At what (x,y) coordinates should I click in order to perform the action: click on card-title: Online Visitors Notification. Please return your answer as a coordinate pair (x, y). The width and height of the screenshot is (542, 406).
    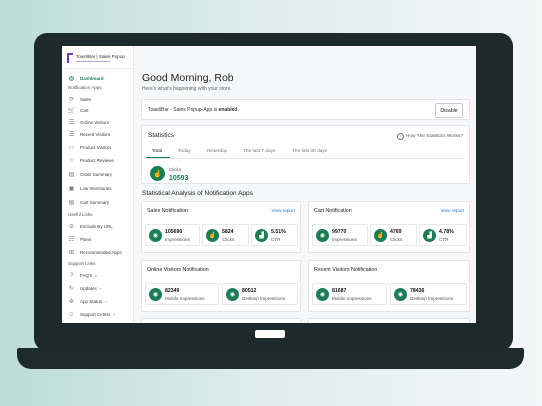
    Looking at the image, I should click on (178, 270).